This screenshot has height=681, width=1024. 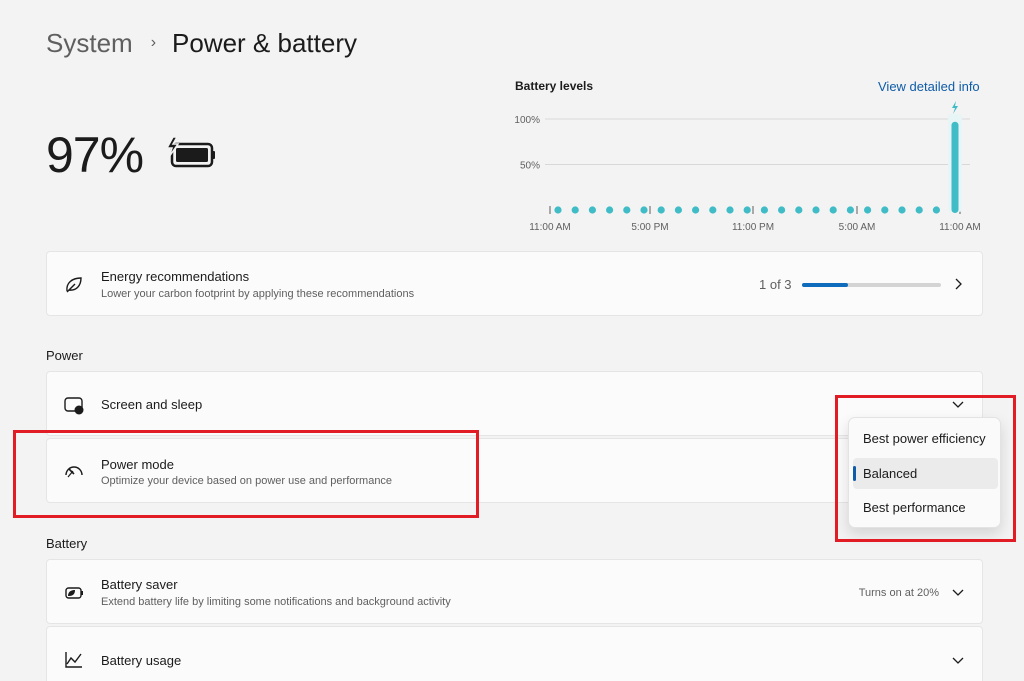 What do you see at coordinates (649, 227) in the screenshot?
I see `x-tick-label: 5:00 PM` at bounding box center [649, 227].